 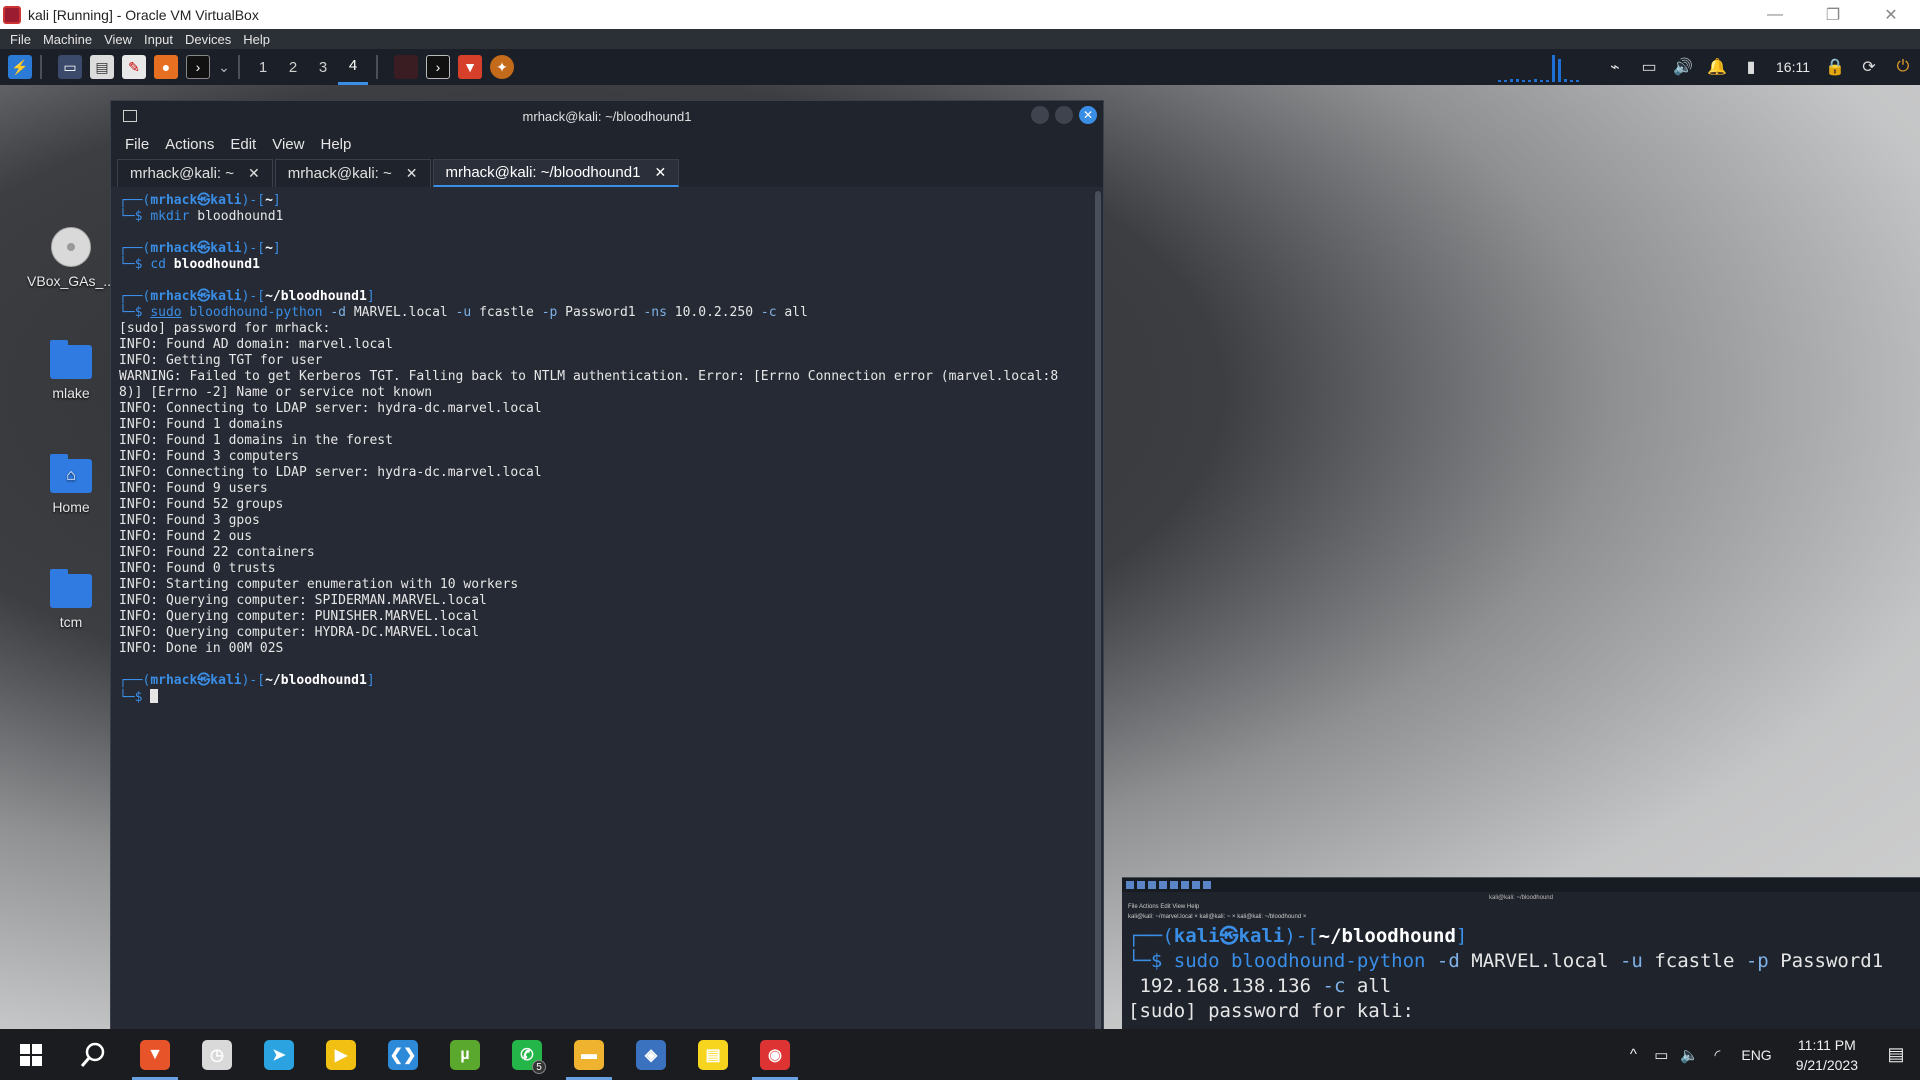 I want to click on desktop-icon-mlake: mlake, so click(x=71, y=370).